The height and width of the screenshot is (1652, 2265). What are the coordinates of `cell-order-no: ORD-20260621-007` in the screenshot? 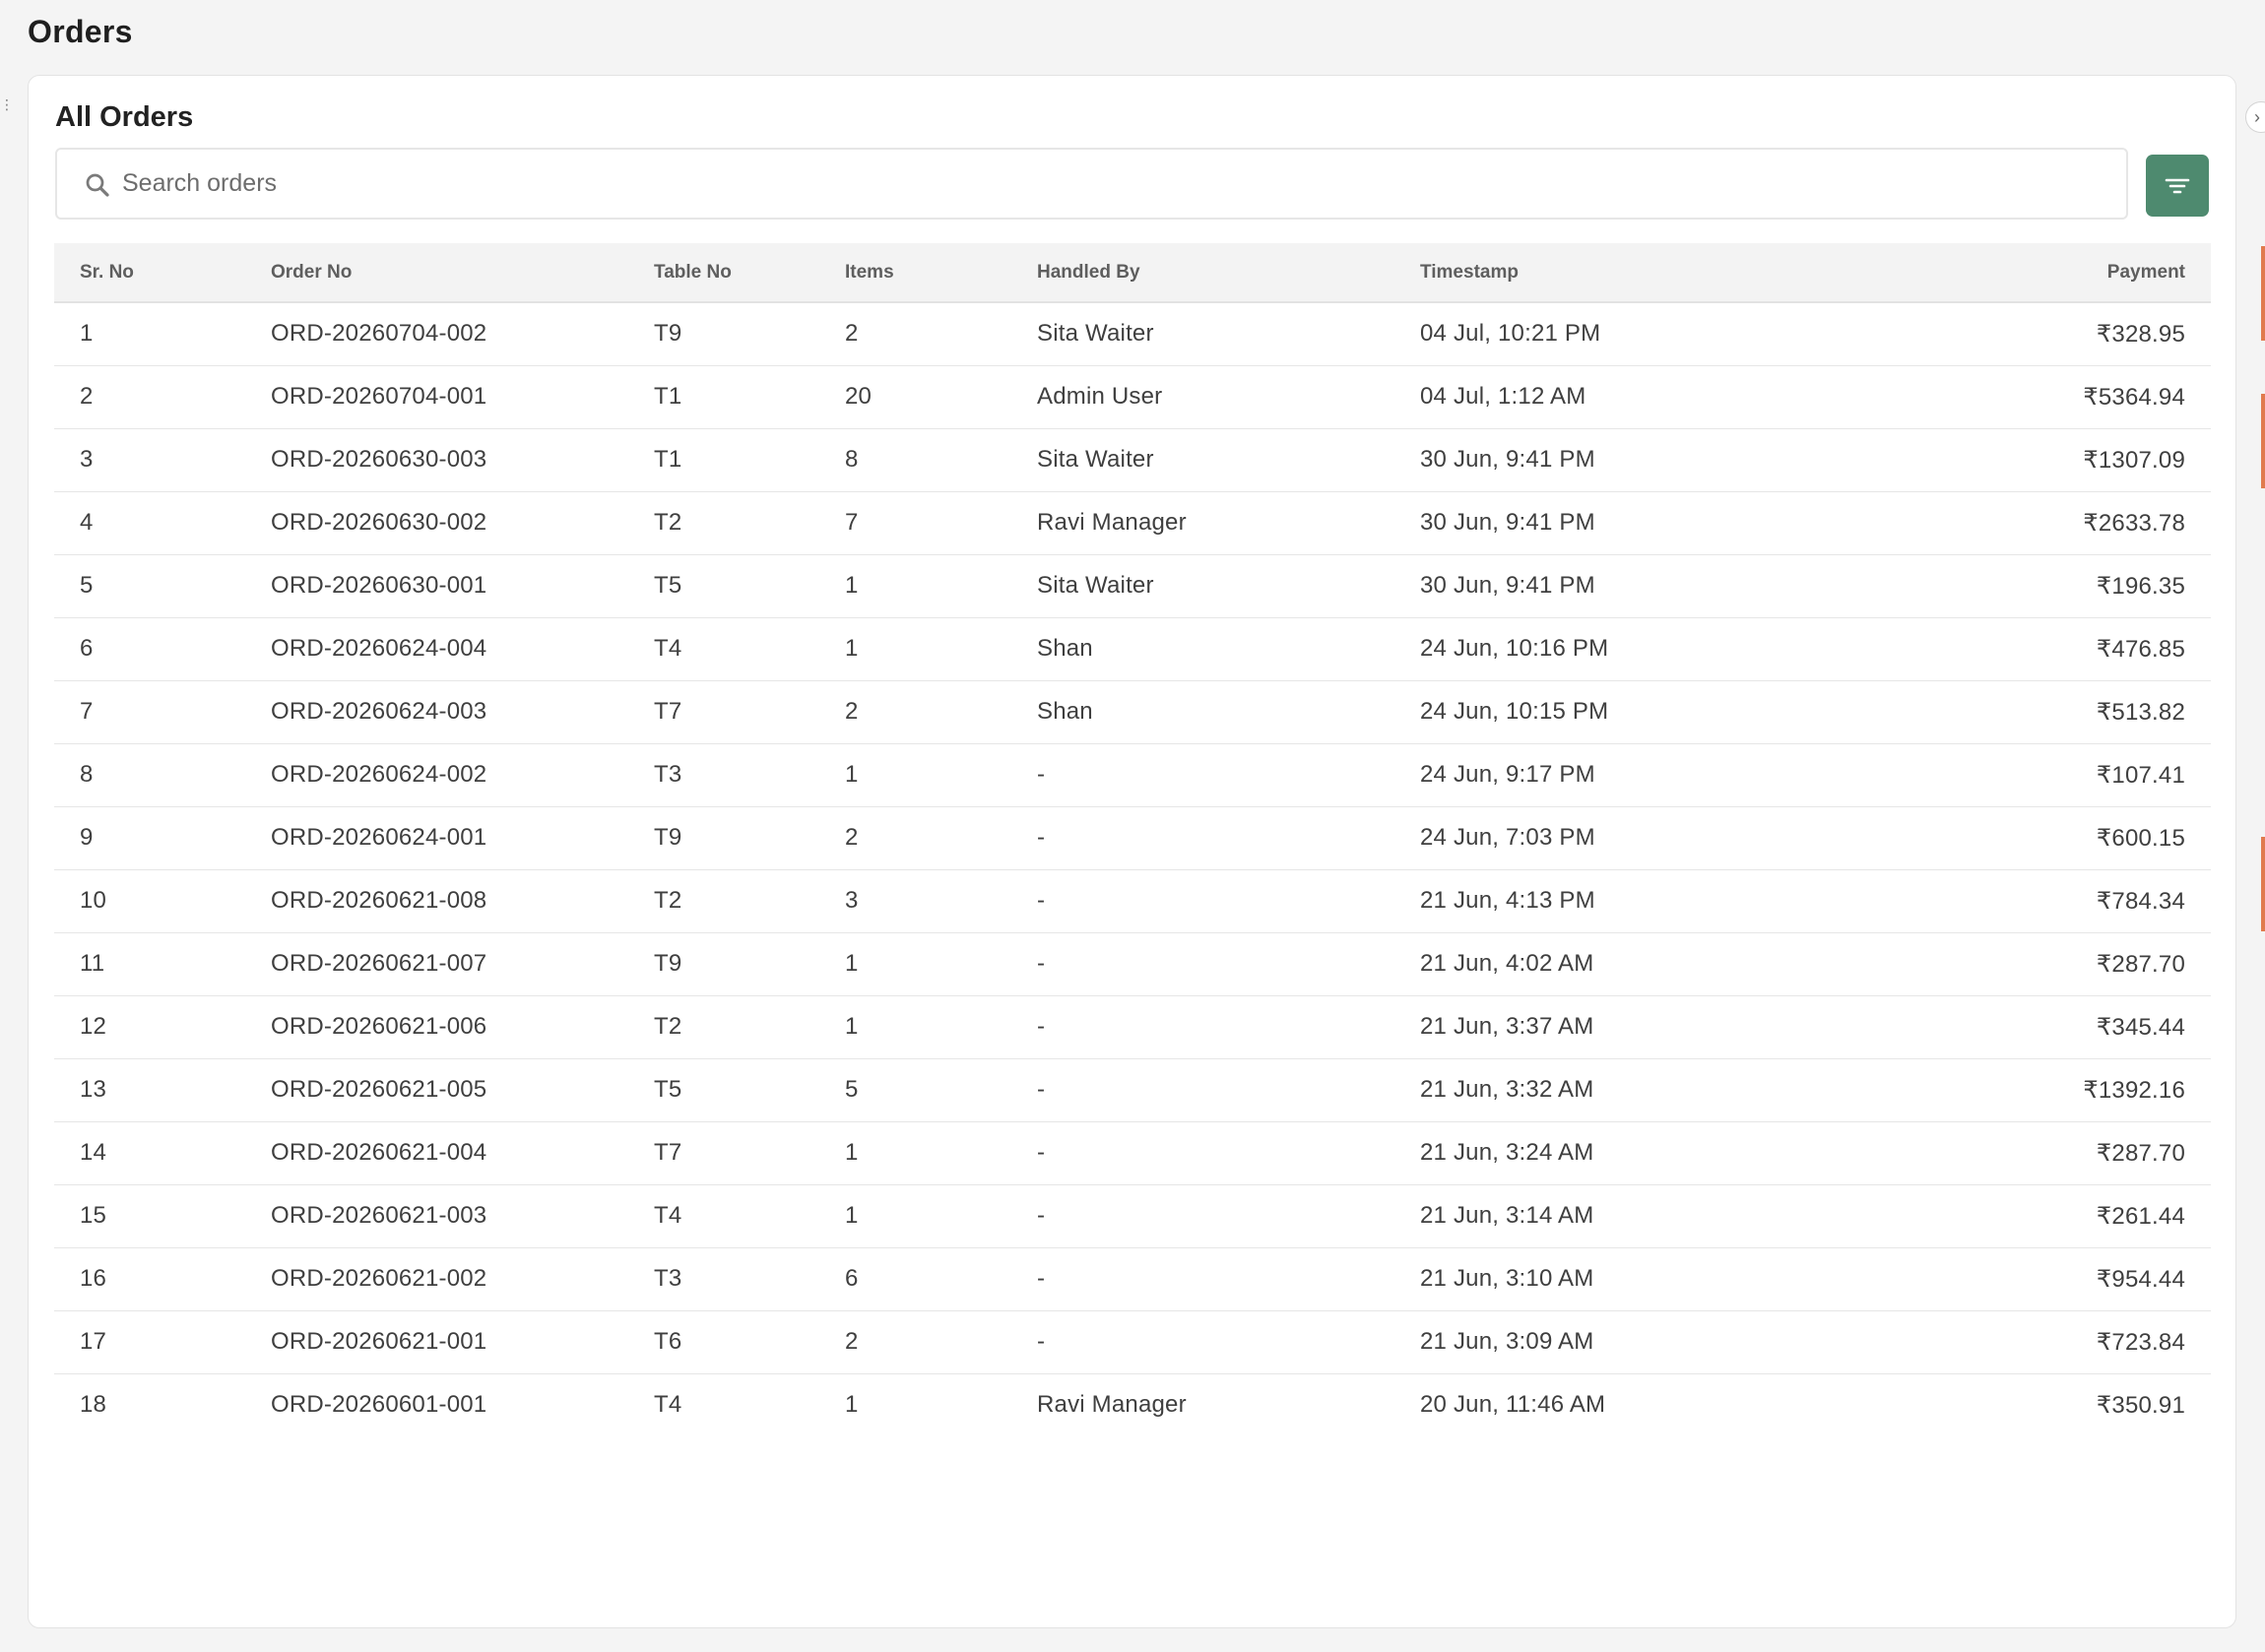 It's located at (436, 964).